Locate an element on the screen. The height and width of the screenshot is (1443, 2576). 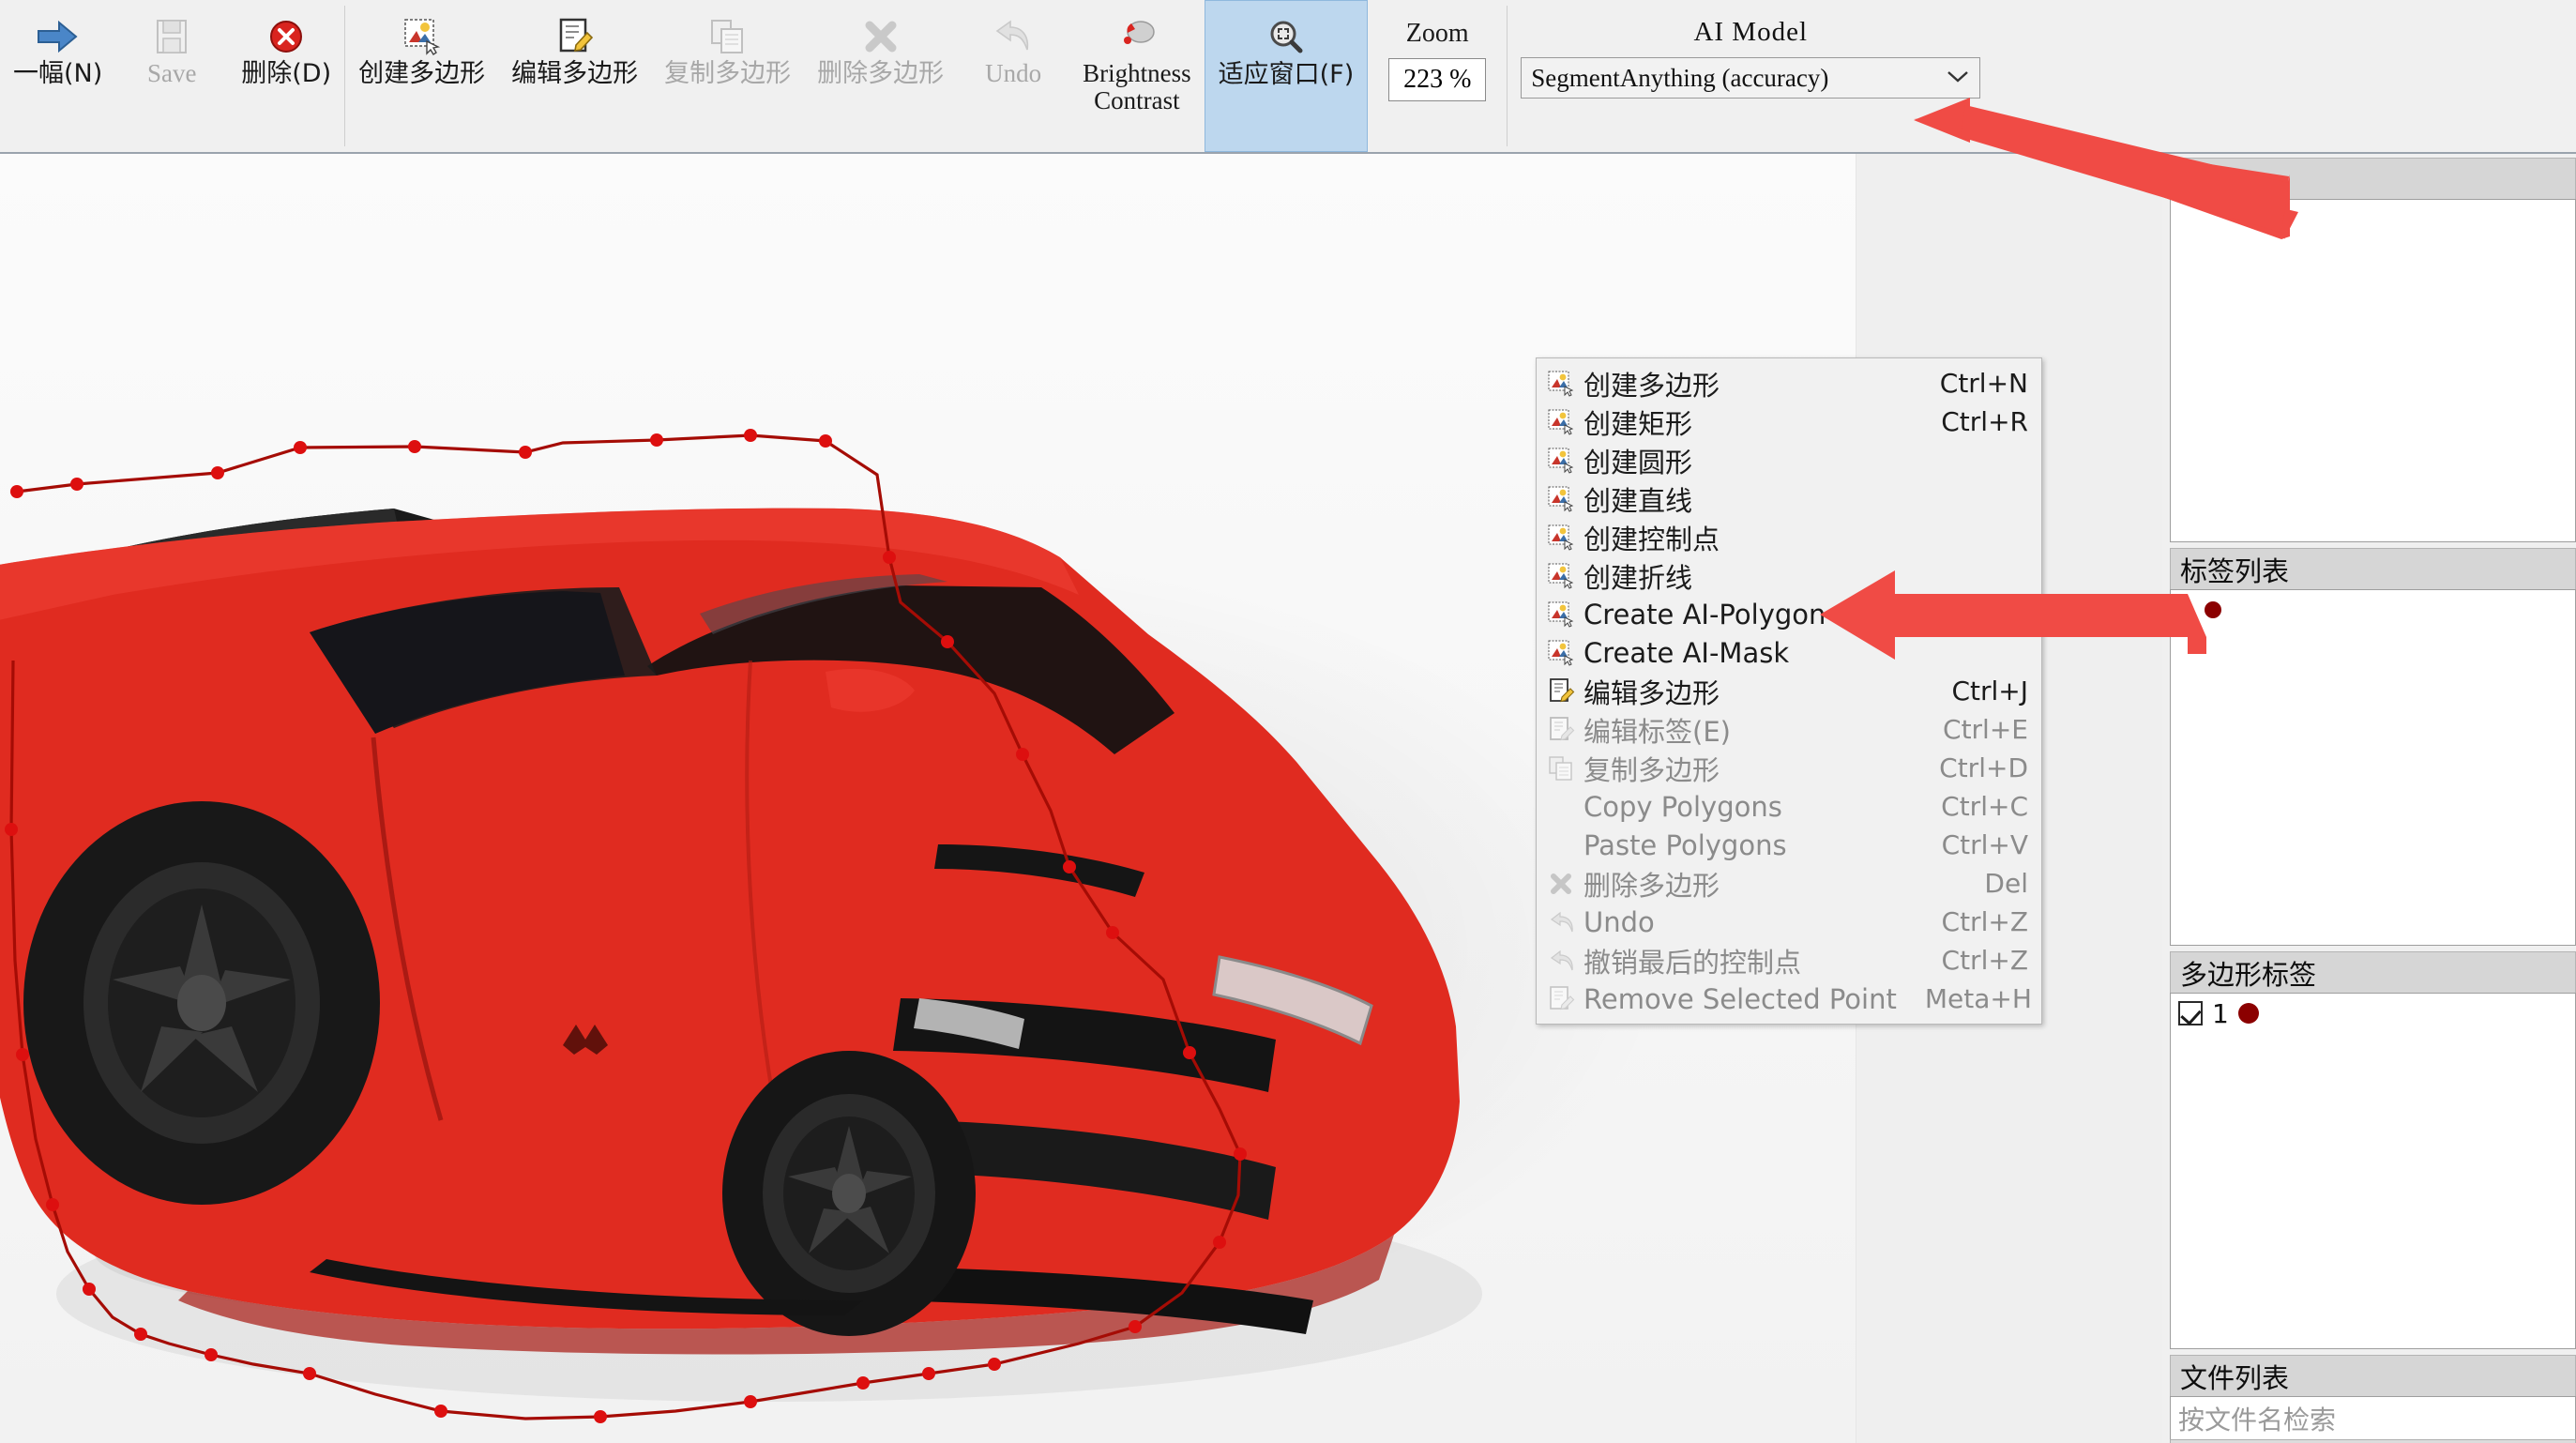
zoom-input: 223 % is located at coordinates (1437, 79).